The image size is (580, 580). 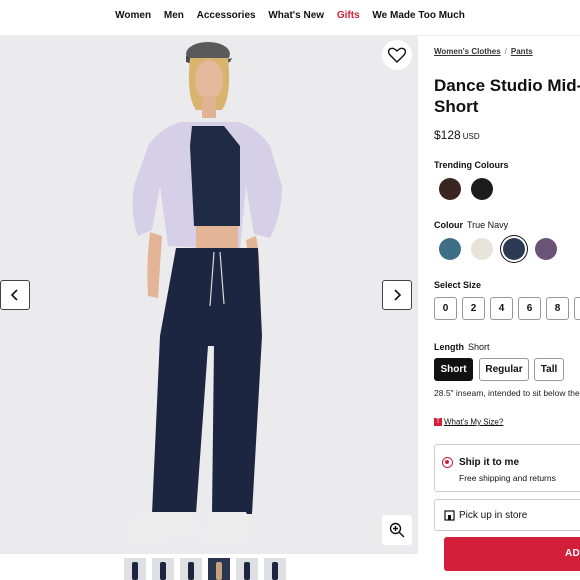 I want to click on add-to-bag-button: ADD TO BAG, so click(x=512, y=554).